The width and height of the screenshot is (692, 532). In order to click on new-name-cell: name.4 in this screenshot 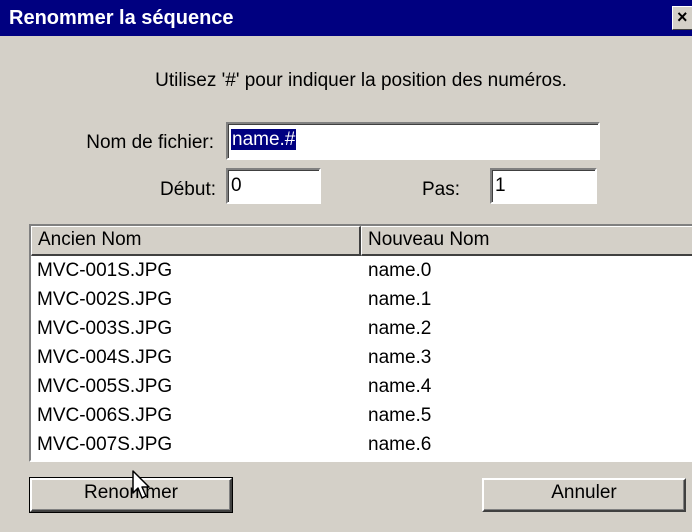, I will do `click(399, 387)`.